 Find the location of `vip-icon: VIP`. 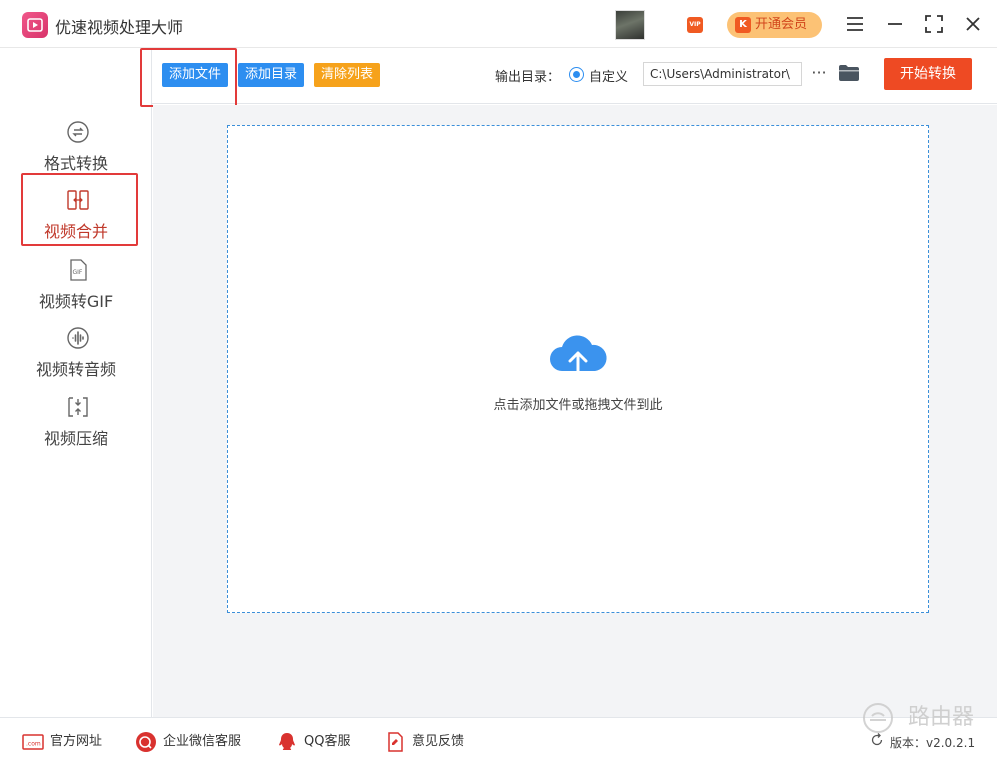

vip-icon: VIP is located at coordinates (695, 25).